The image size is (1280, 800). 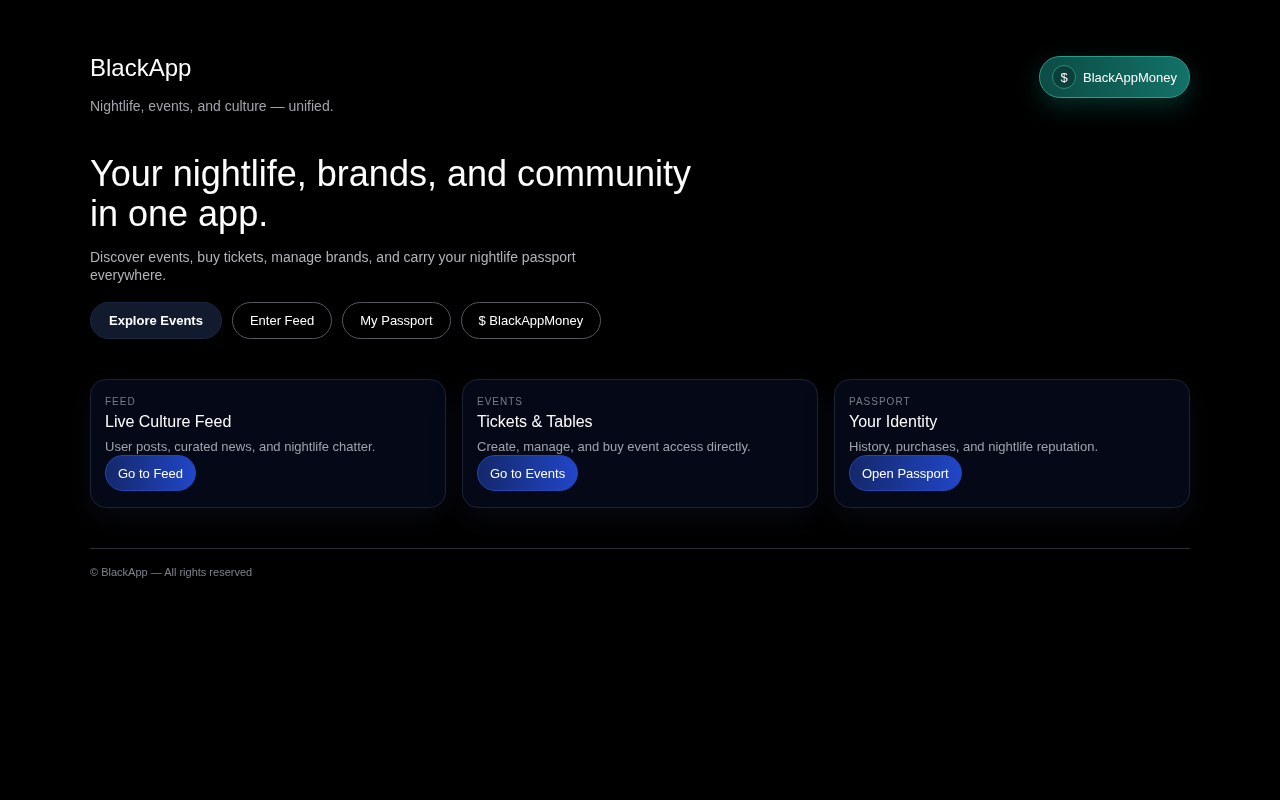 I want to click on app-title: BlackApp, so click(x=141, y=68).